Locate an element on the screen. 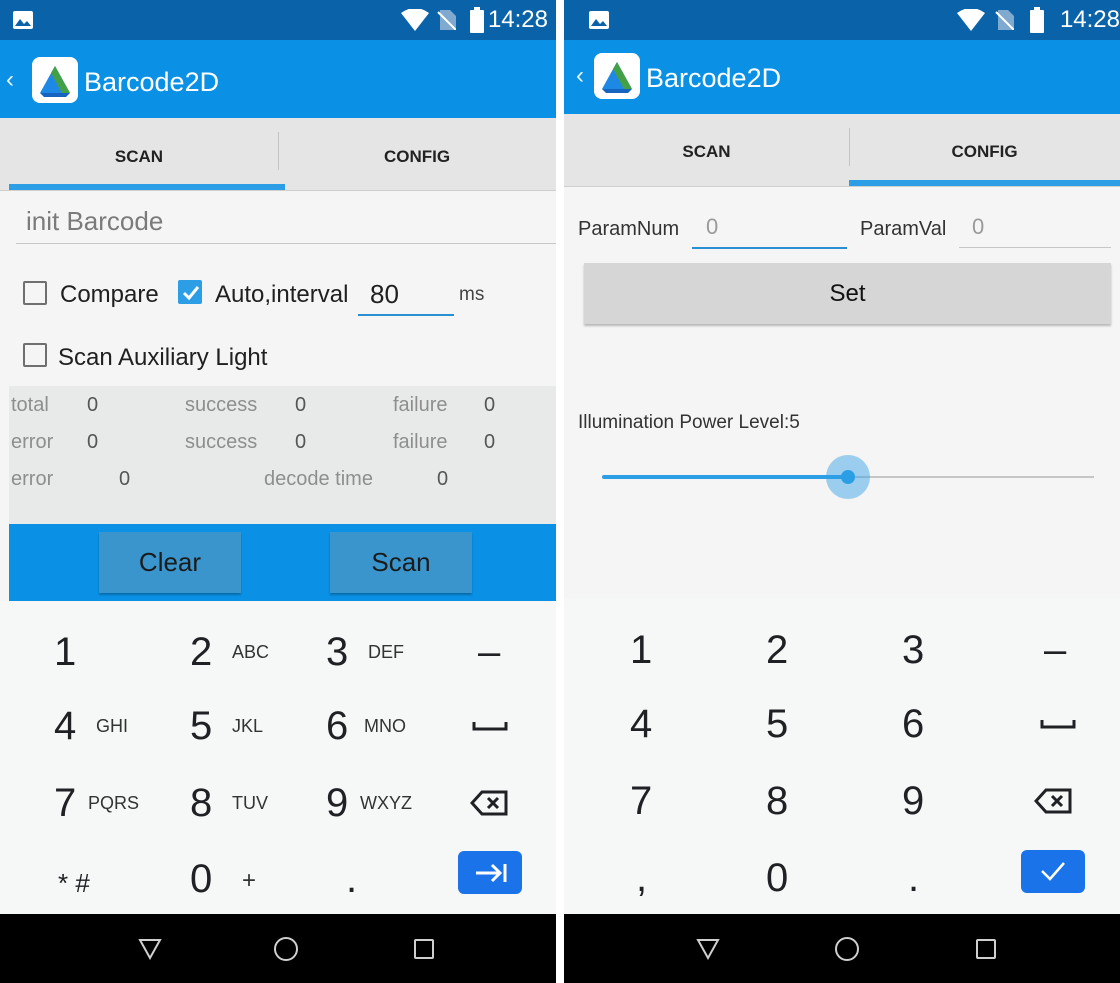 This screenshot has width=1120, height=983. key-4: 4 is located at coordinates (689, 740).